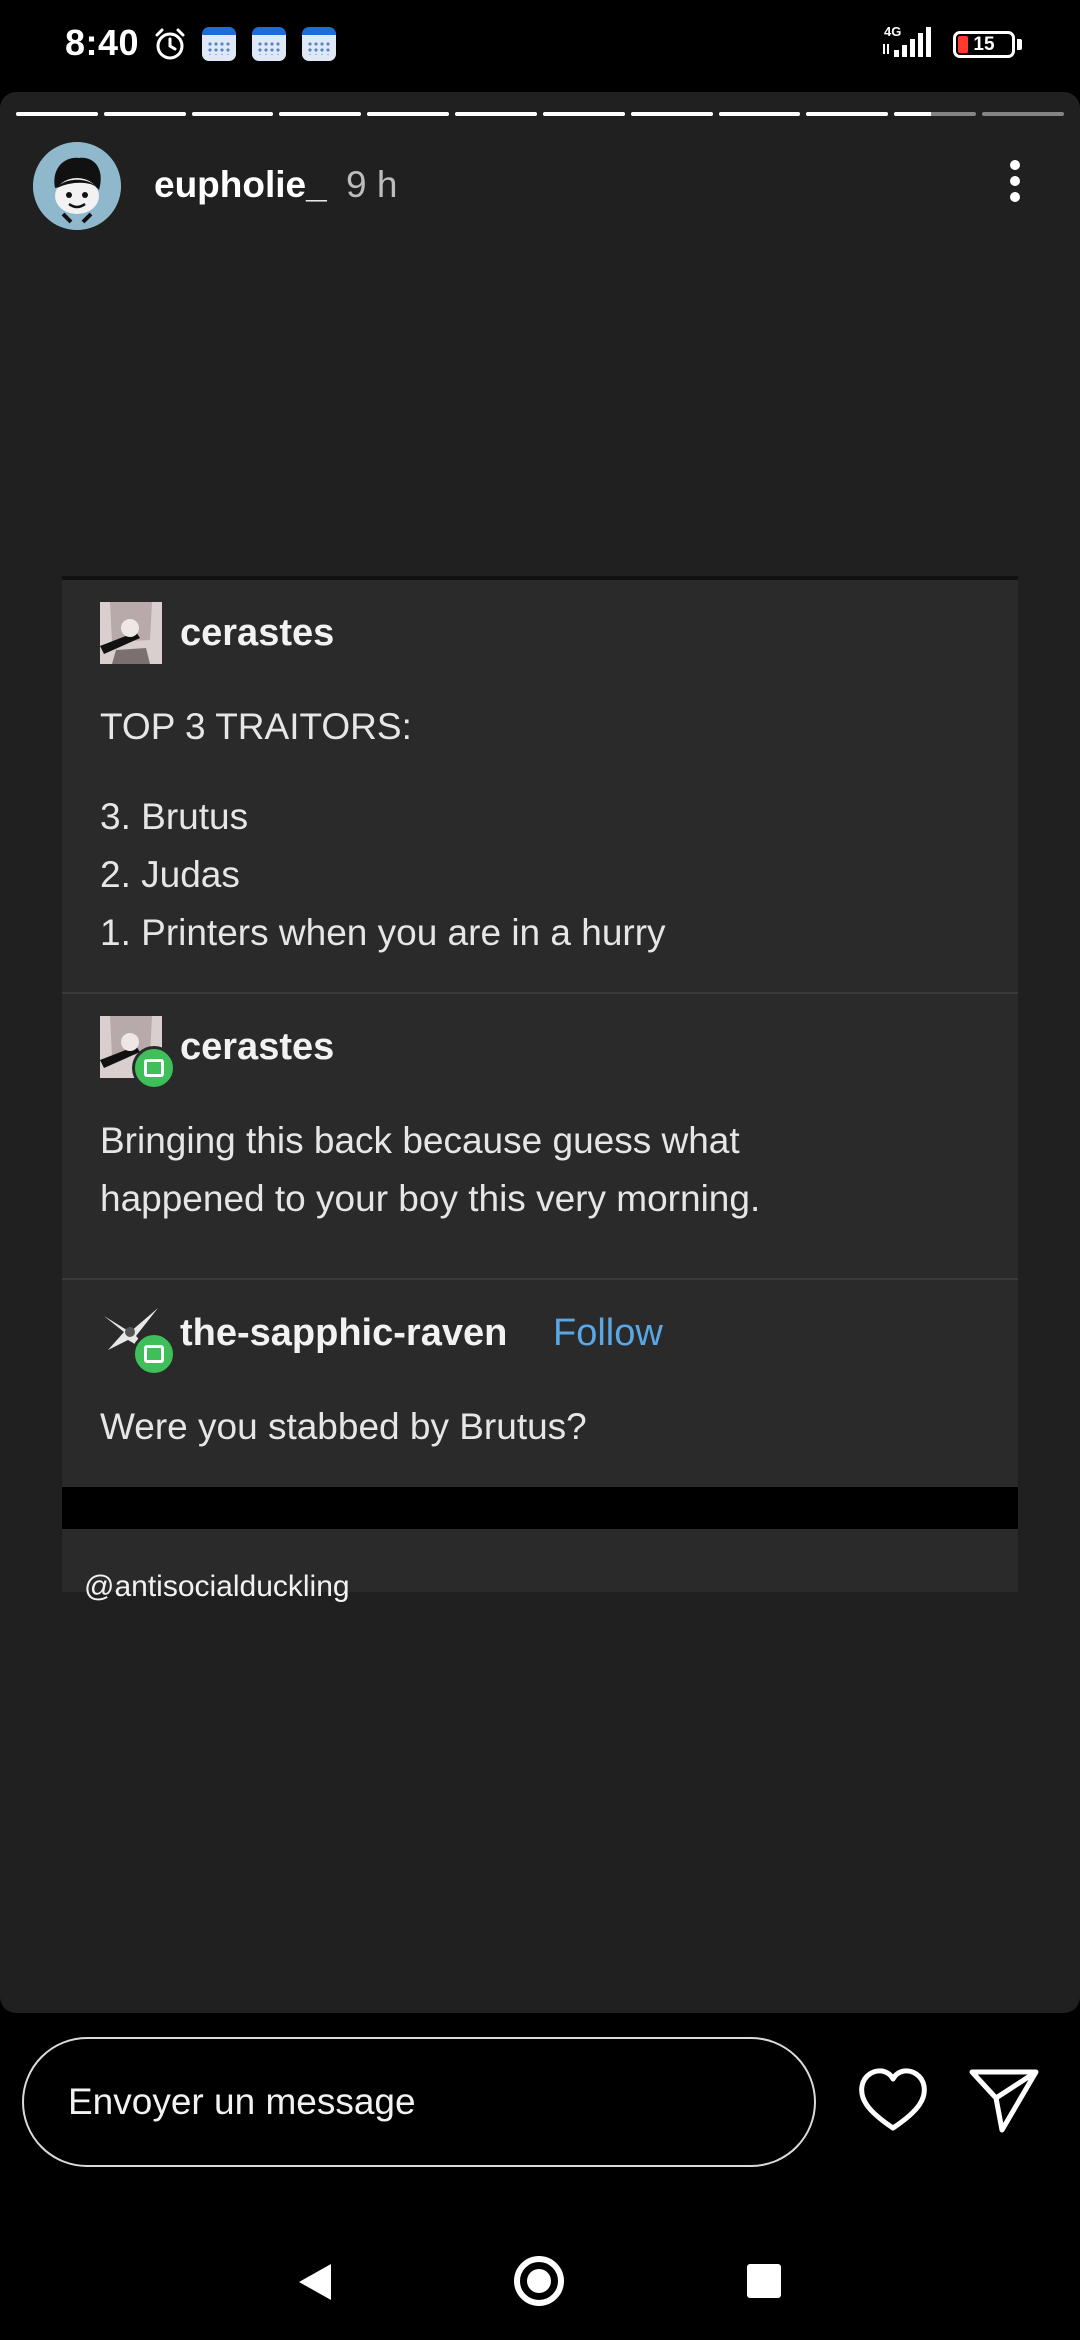 This screenshot has width=1080, height=2340. I want to click on more-icon, so click(1015, 165).